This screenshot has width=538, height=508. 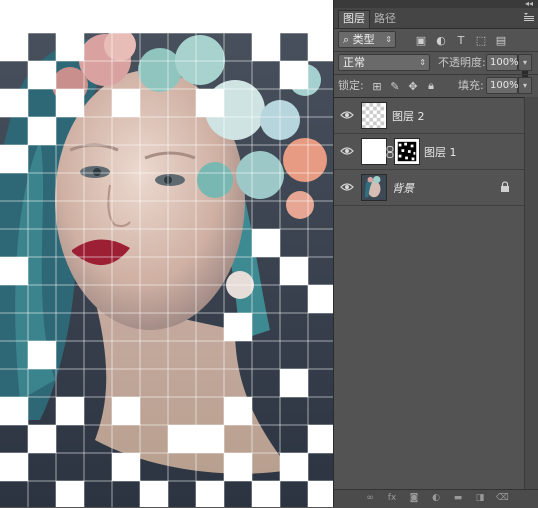 What do you see at coordinates (408, 116) in the screenshot?
I see `layer-name: 图层 2` at bounding box center [408, 116].